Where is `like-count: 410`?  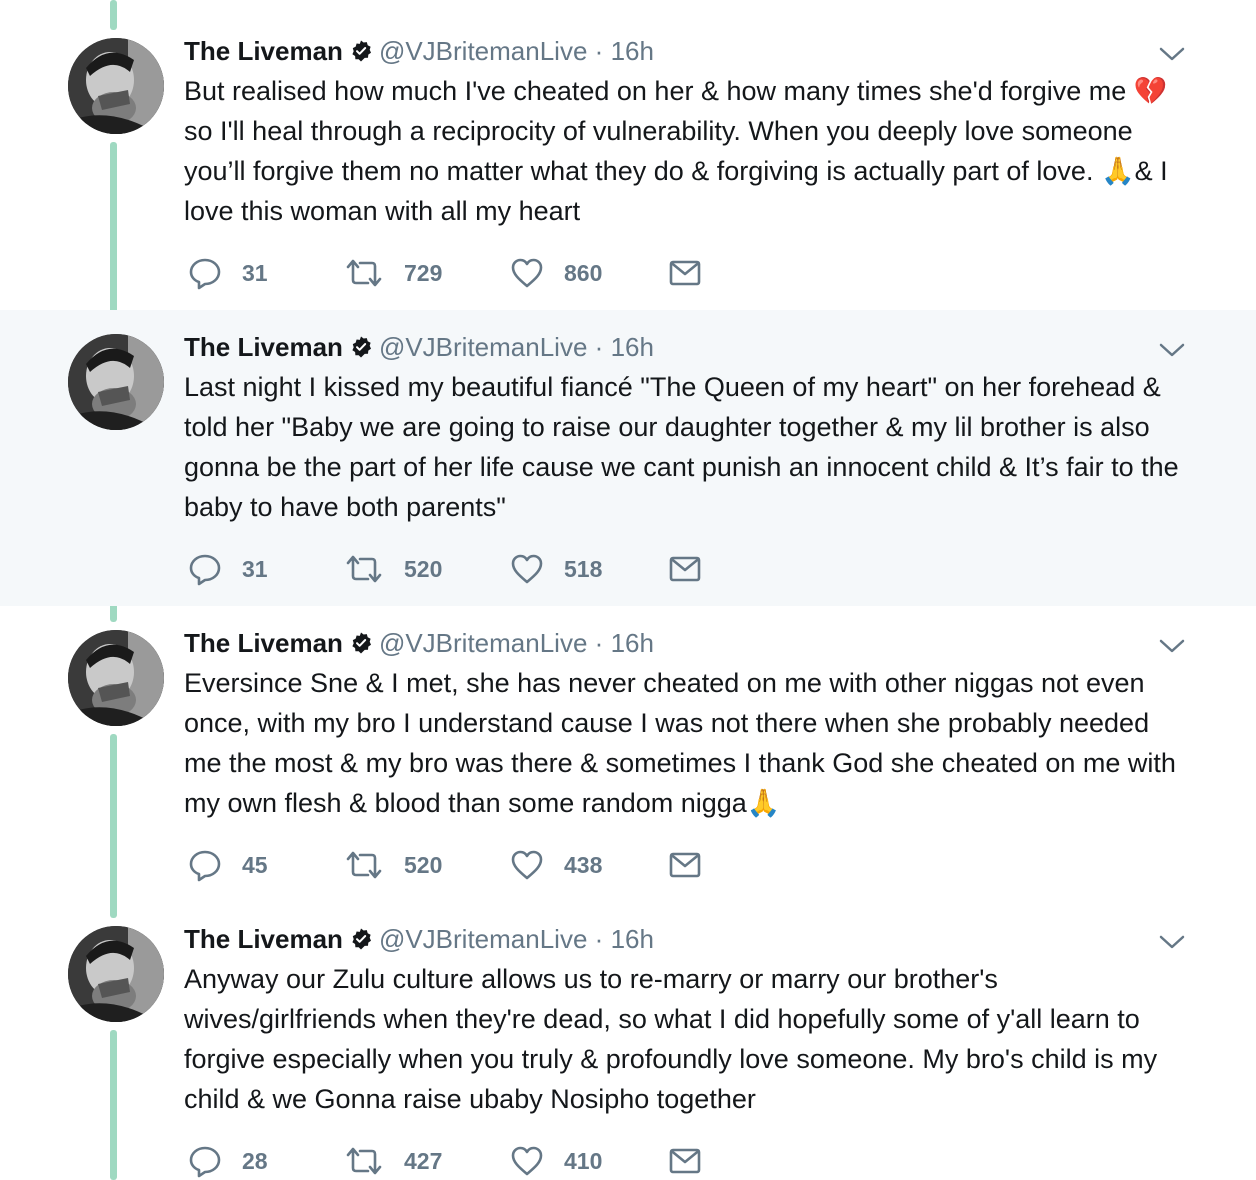
like-count: 410 is located at coordinates (583, 1160).